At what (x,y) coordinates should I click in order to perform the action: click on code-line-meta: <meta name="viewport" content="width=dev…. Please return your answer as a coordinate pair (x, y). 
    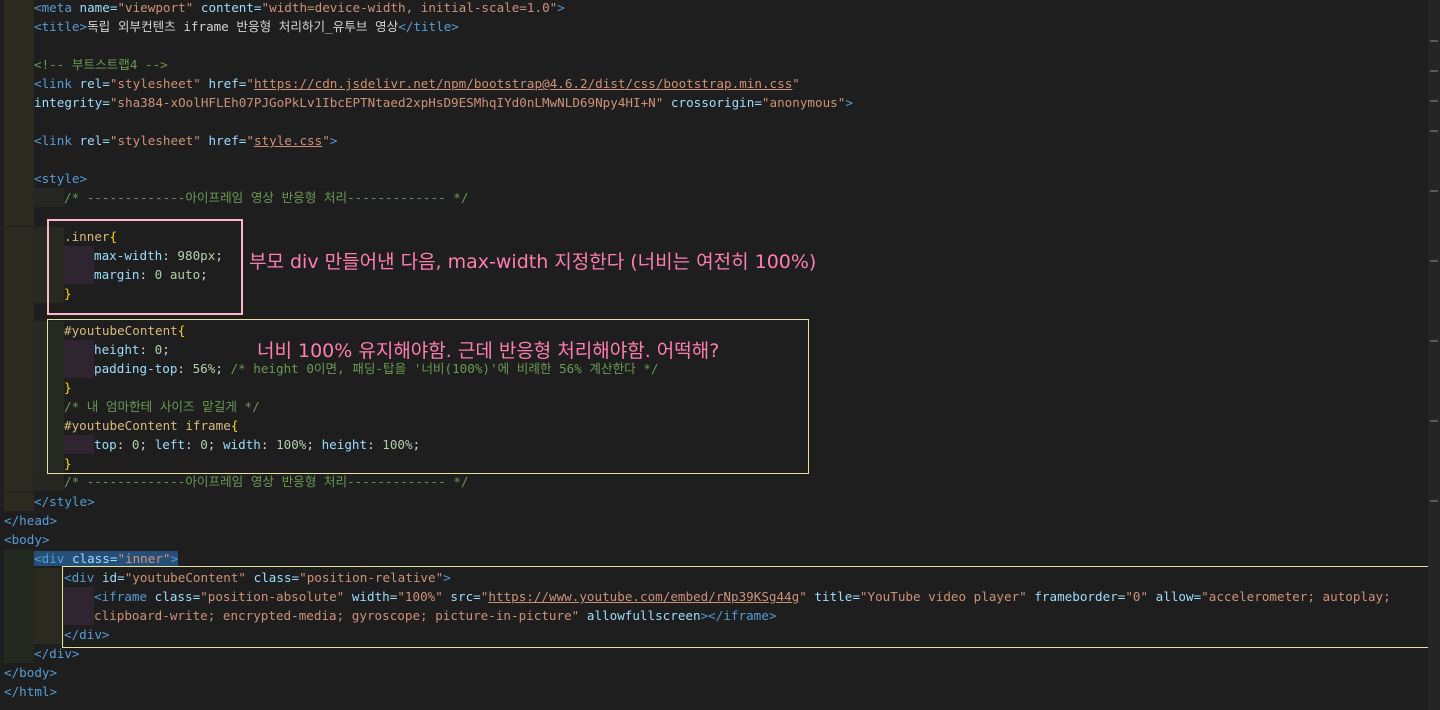
    Looking at the image, I should click on (284, 8).